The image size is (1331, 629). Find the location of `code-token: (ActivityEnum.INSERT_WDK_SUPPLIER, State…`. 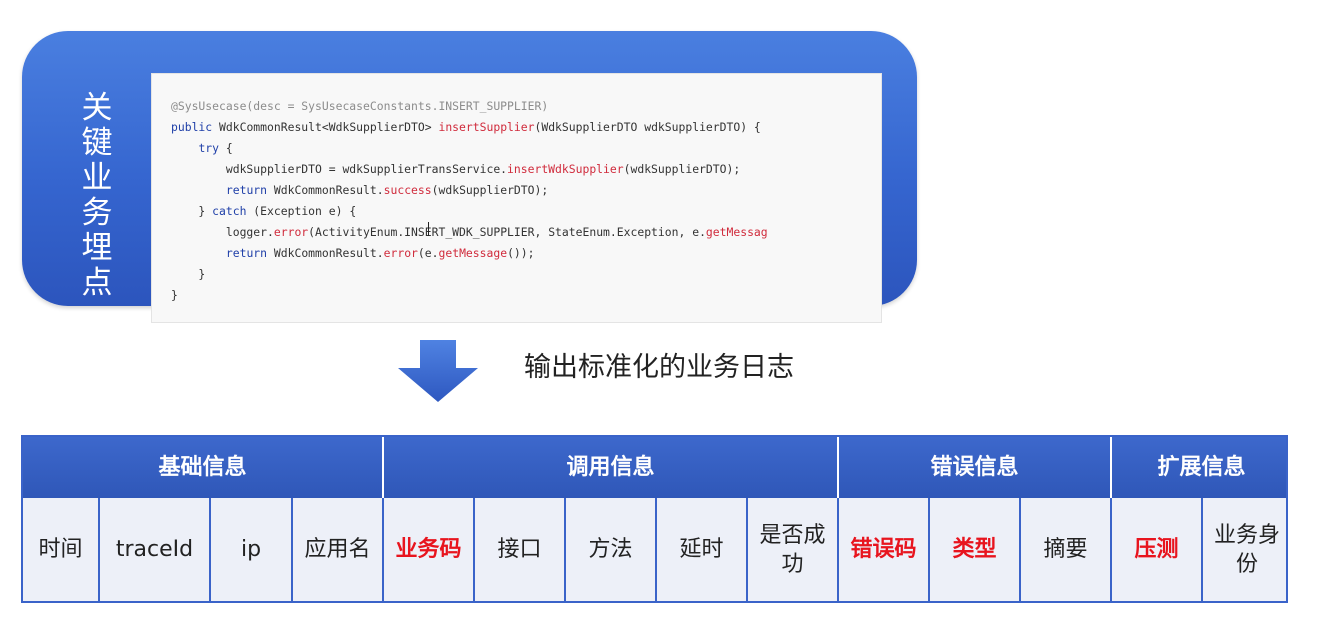

code-token: (ActivityEnum.INSERT_WDK_SUPPLIER, State… is located at coordinates (507, 232).